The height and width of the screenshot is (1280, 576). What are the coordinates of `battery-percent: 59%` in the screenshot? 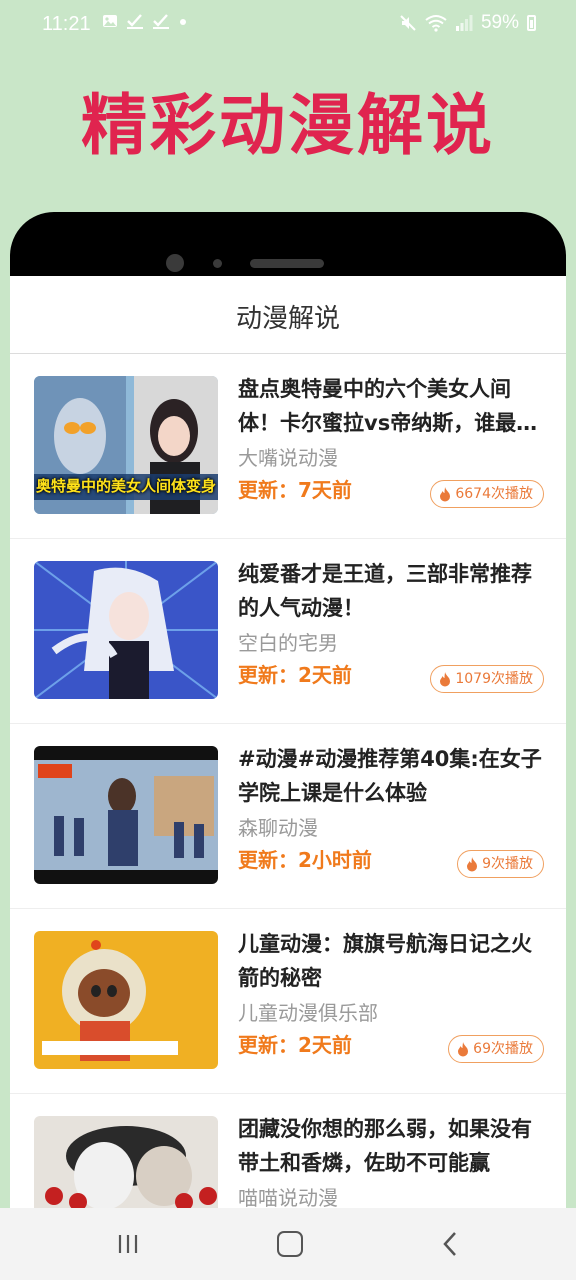 It's located at (499, 22).